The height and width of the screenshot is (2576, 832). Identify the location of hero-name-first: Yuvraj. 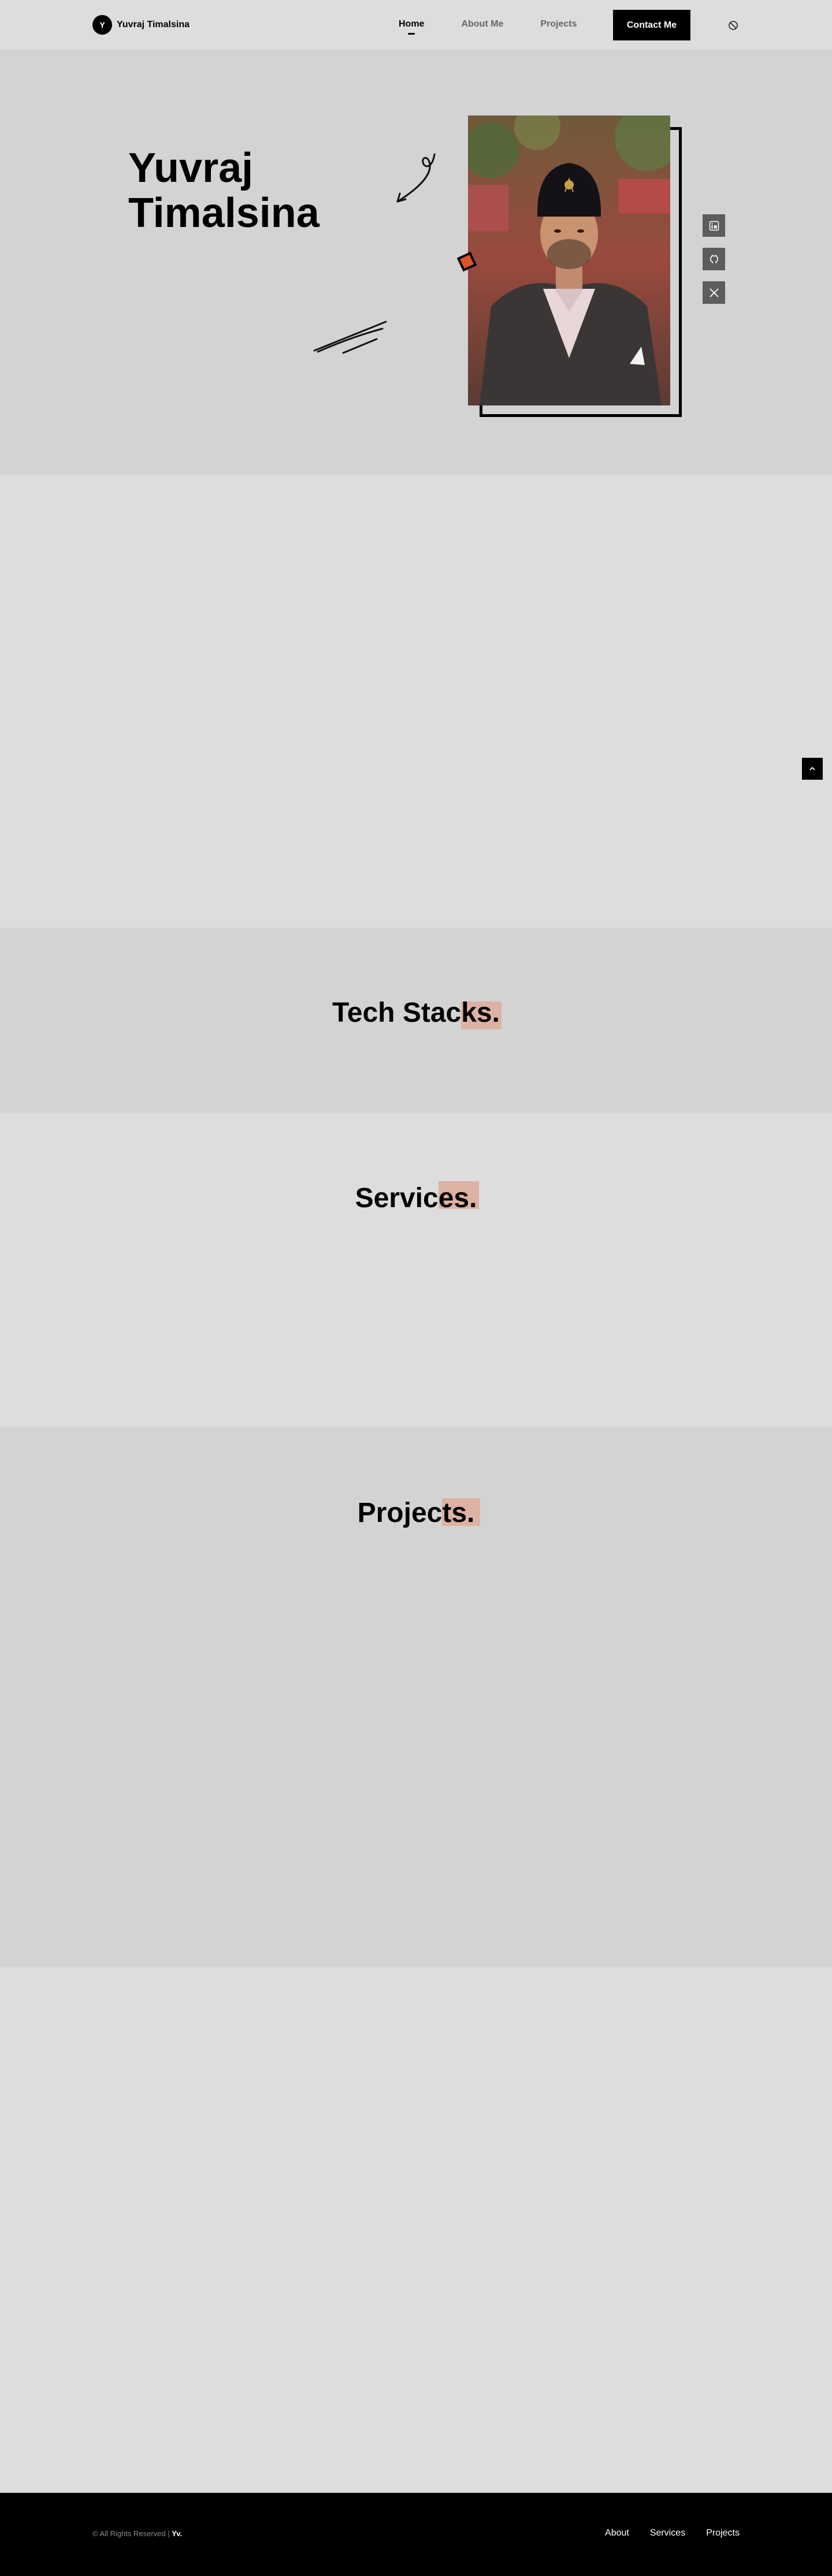
(191, 168).